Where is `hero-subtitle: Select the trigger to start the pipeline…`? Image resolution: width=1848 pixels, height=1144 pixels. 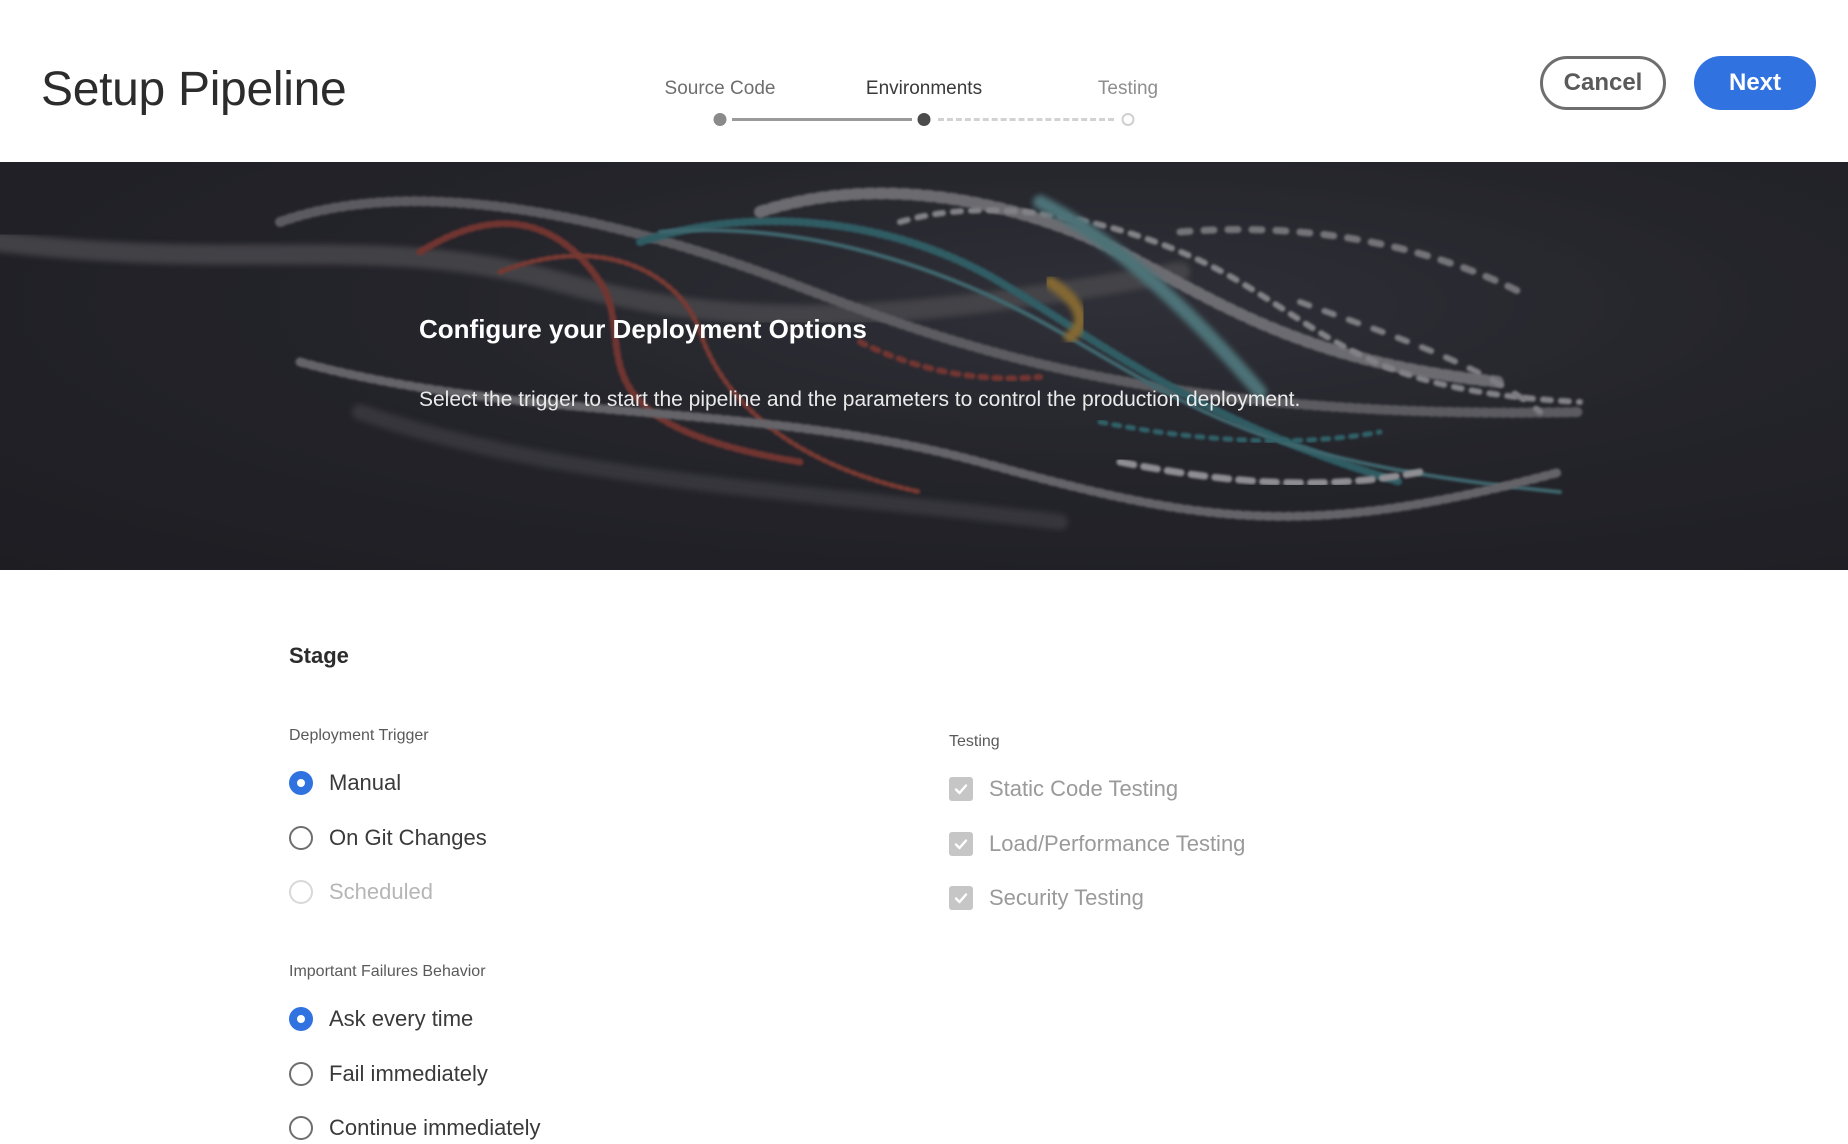 hero-subtitle: Select the trigger to start the pipeline… is located at coordinates (860, 399).